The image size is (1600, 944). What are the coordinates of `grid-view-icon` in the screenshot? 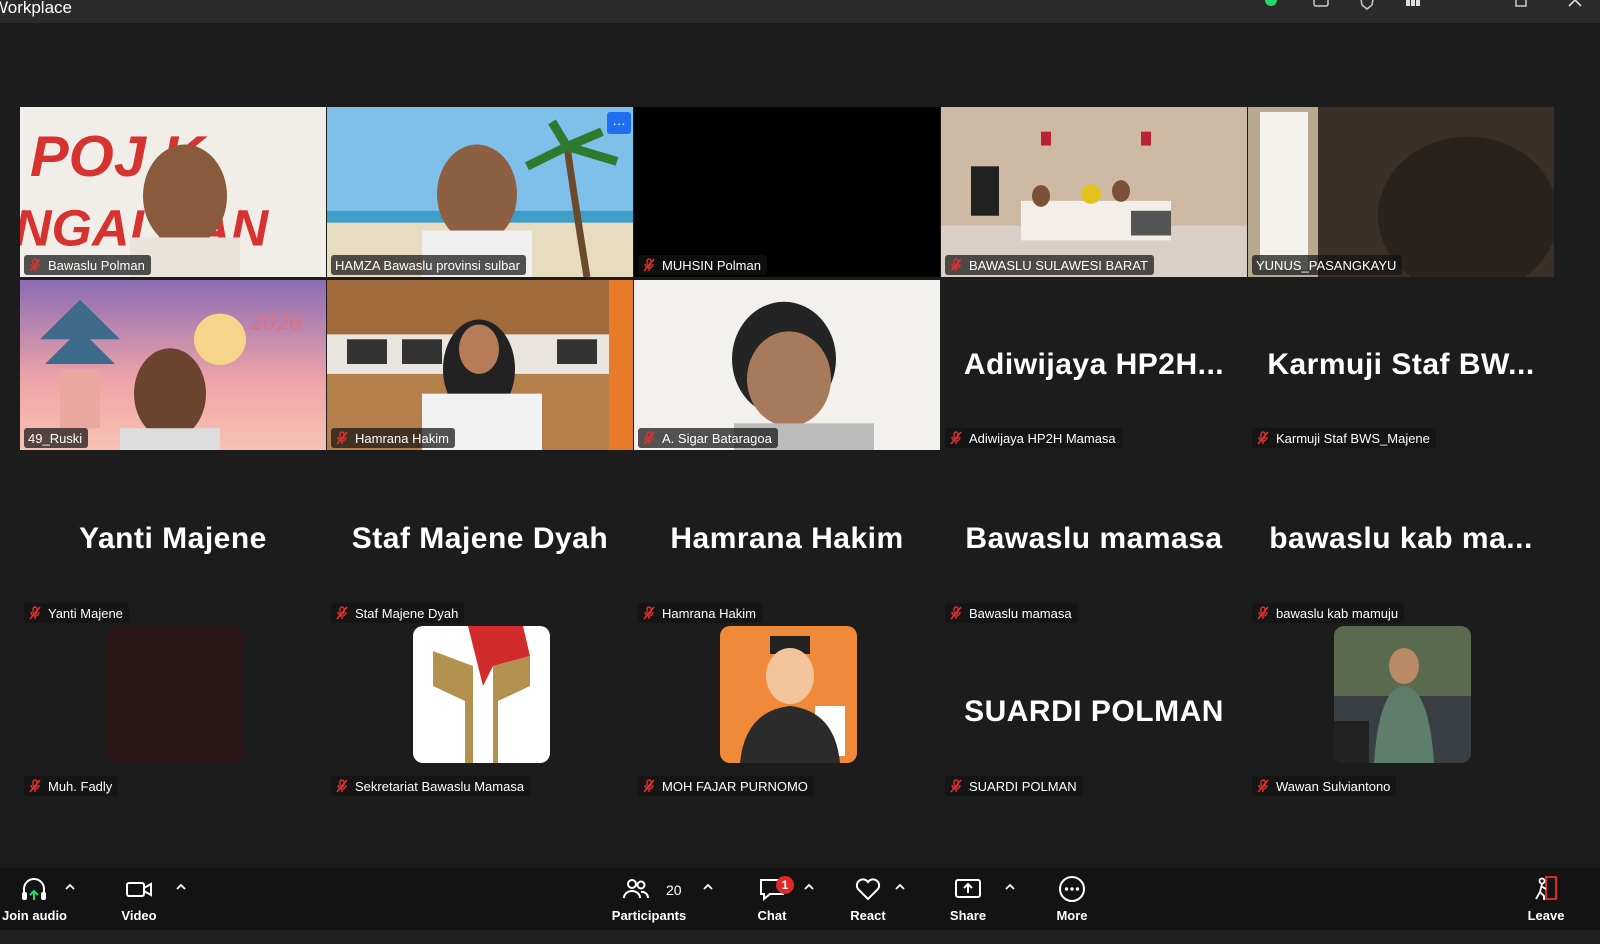 It's located at (1413, 6).